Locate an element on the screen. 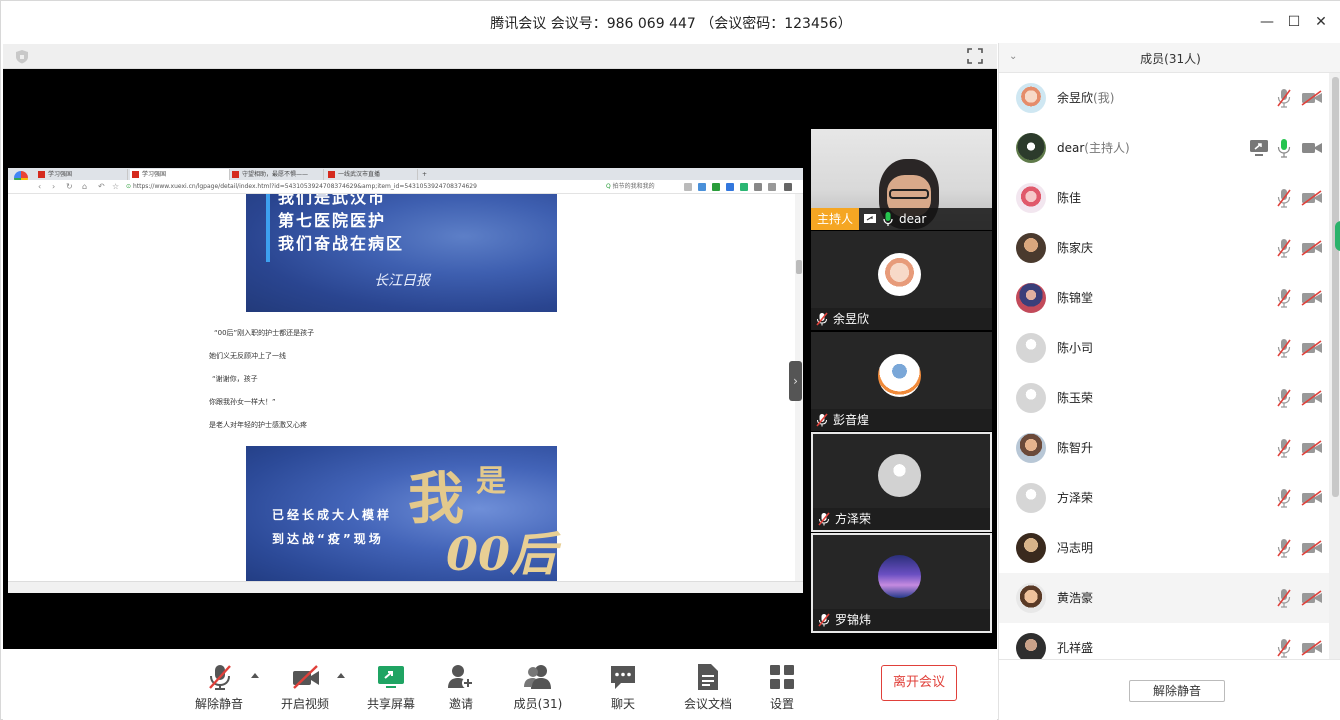 The image size is (1340, 720). member-row: 黄浩豪 is located at coordinates (1164, 598).